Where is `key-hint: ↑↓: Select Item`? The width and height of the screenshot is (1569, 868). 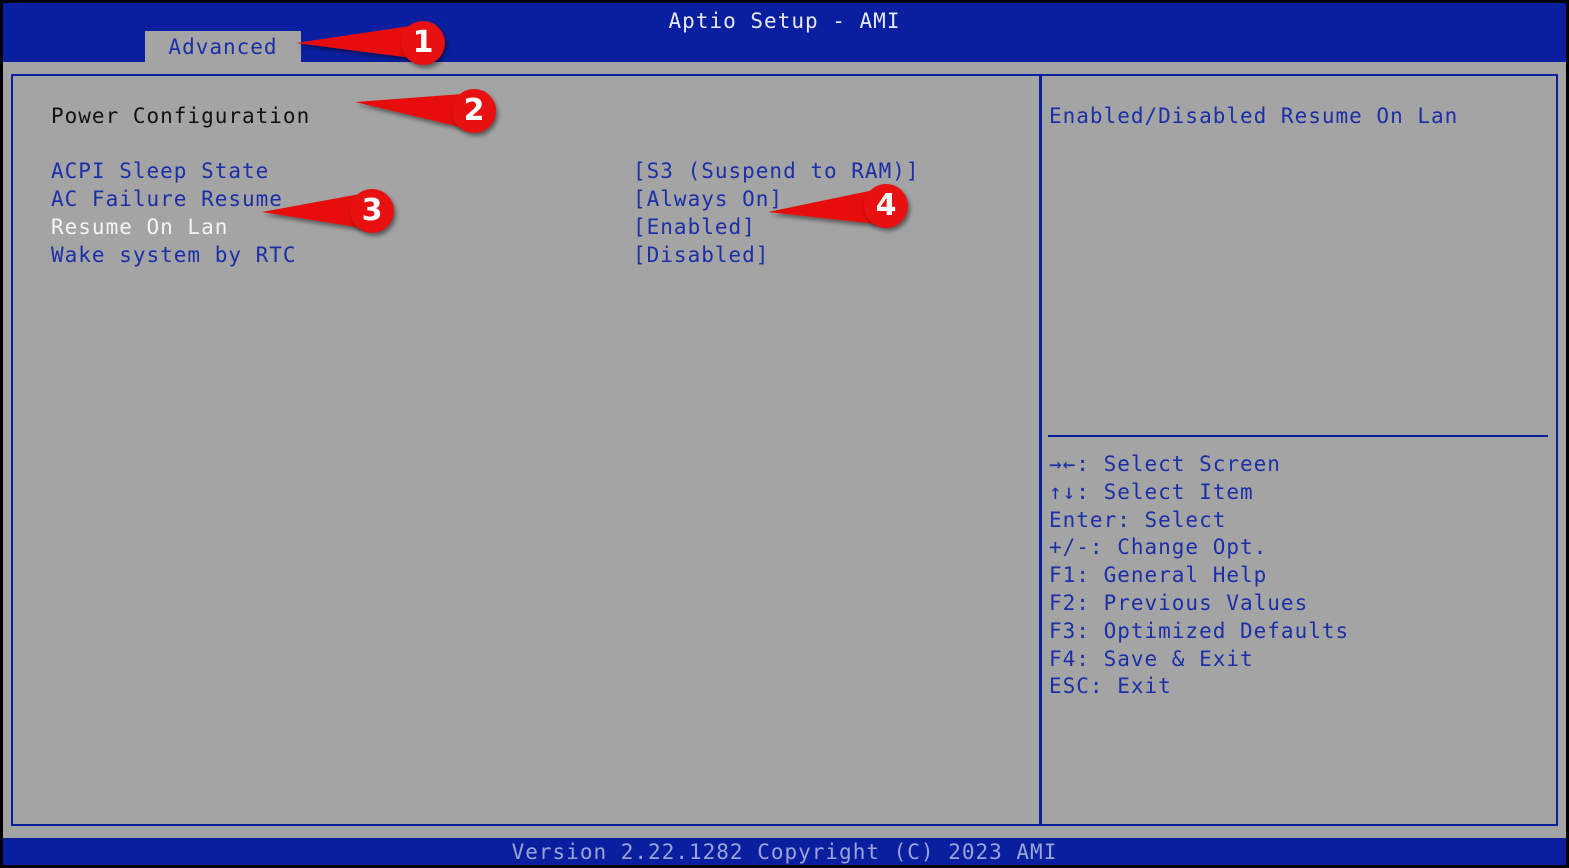 key-hint: ↑↓: Select Item is located at coordinates (1151, 491).